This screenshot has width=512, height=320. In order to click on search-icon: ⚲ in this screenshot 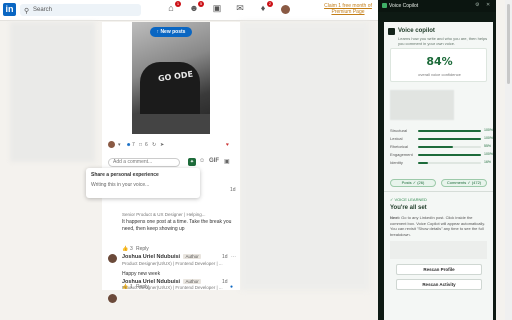, I will do `click(27, 11)`.